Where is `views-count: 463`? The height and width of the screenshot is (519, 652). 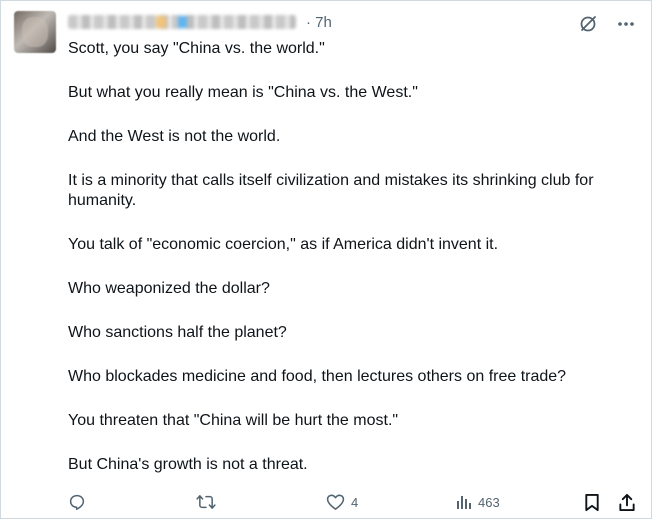
views-count: 463 is located at coordinates (489, 502).